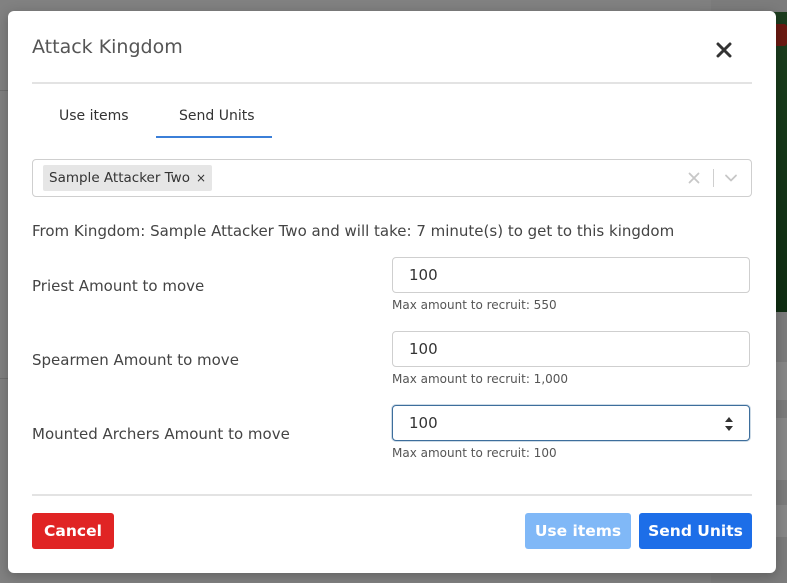  Describe the element at coordinates (4, 378) in the screenshot. I see `background-divider` at that location.